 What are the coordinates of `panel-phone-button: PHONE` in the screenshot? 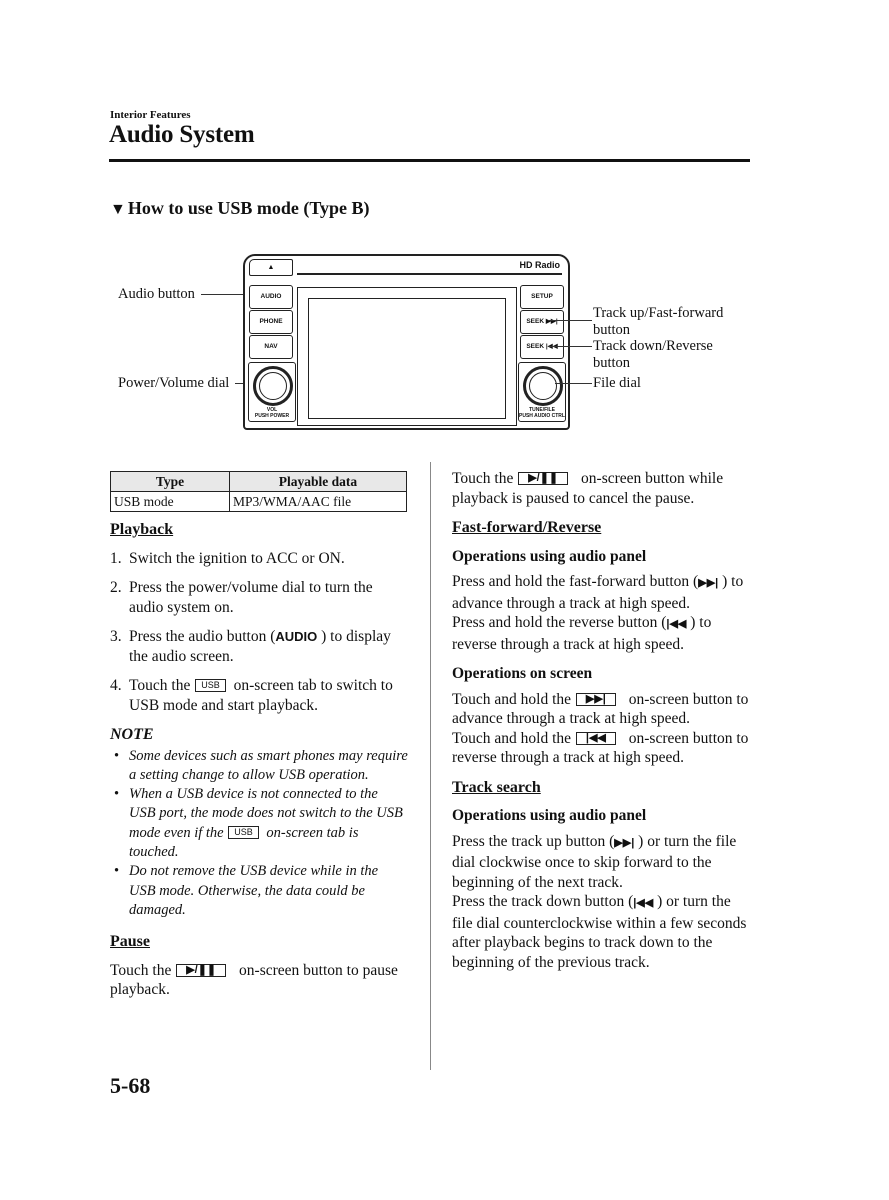 It's located at (271, 322).